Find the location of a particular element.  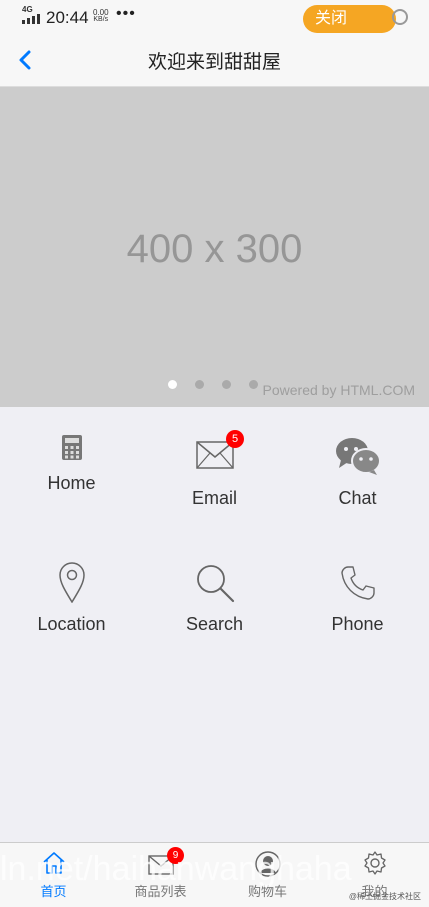

calculator-icon is located at coordinates (71, 447).